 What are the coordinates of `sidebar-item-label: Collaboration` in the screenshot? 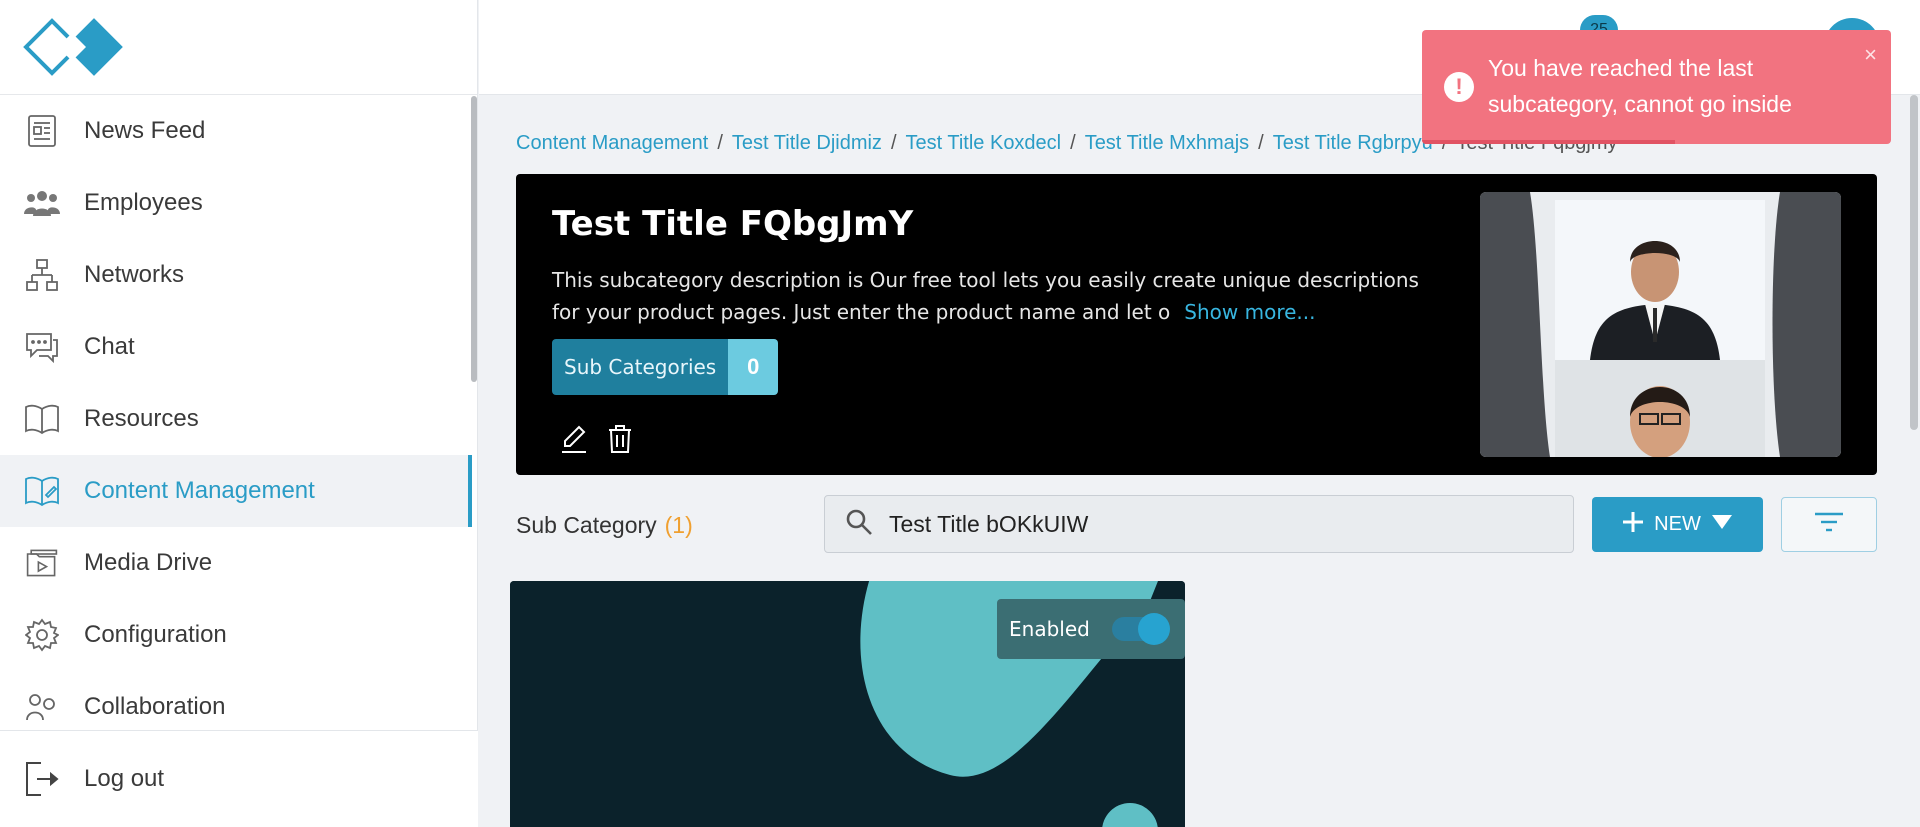 It's located at (155, 706).